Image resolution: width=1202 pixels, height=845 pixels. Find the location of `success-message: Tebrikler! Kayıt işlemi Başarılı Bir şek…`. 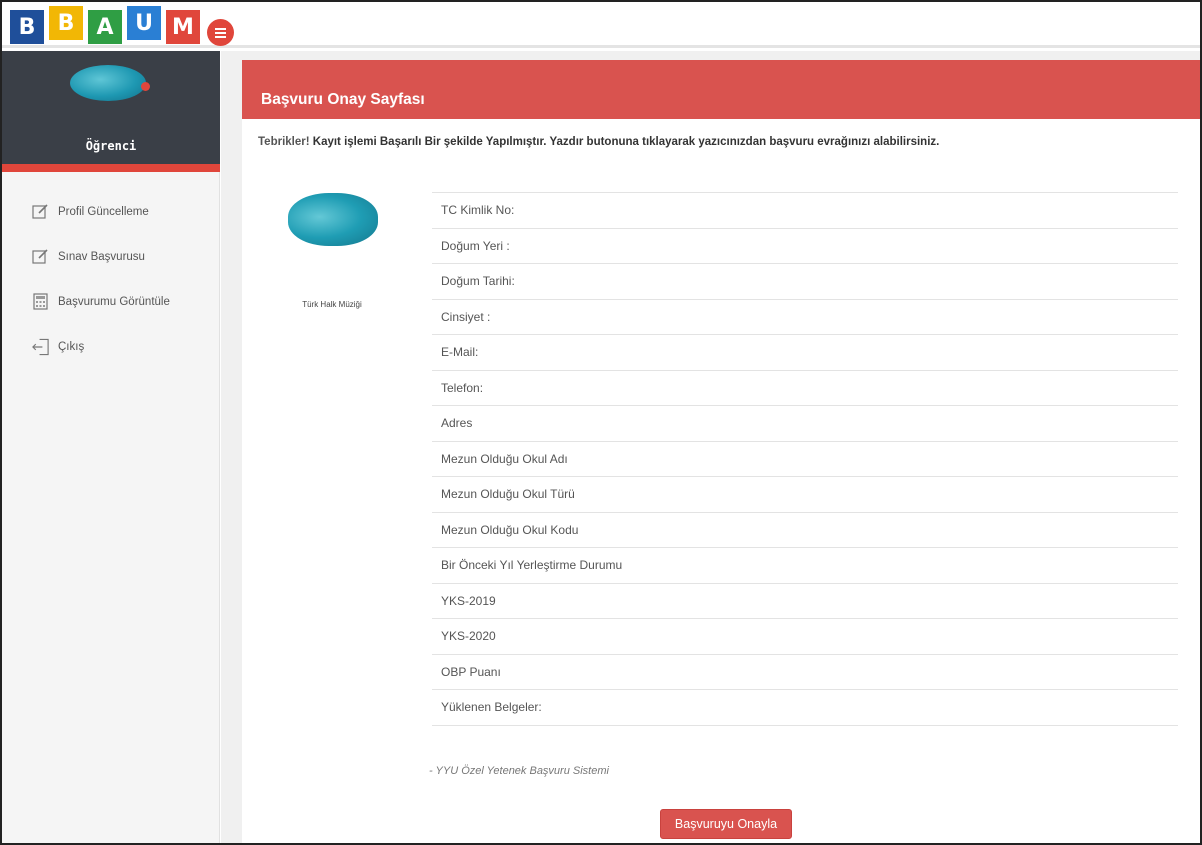

success-message: Tebrikler! Kayıt işlemi Başarılı Bir şek… is located at coordinates (598, 142).